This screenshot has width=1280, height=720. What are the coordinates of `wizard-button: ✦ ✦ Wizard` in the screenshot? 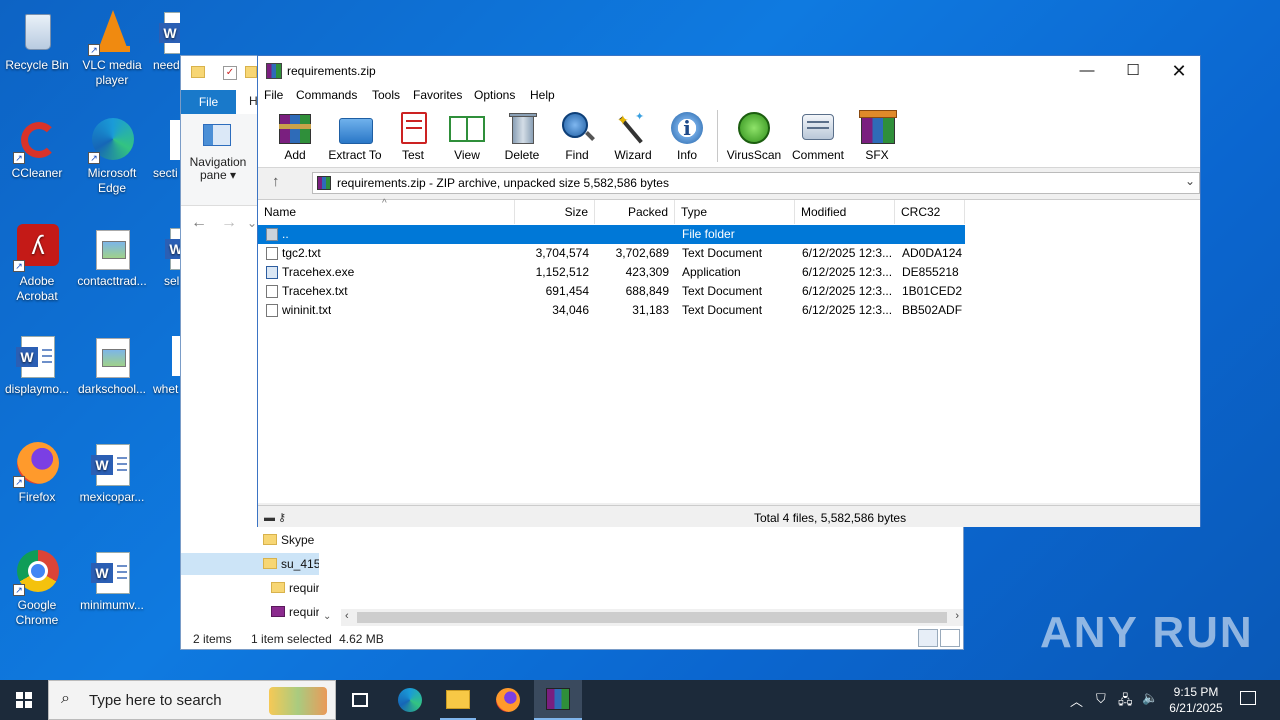 It's located at (633, 137).